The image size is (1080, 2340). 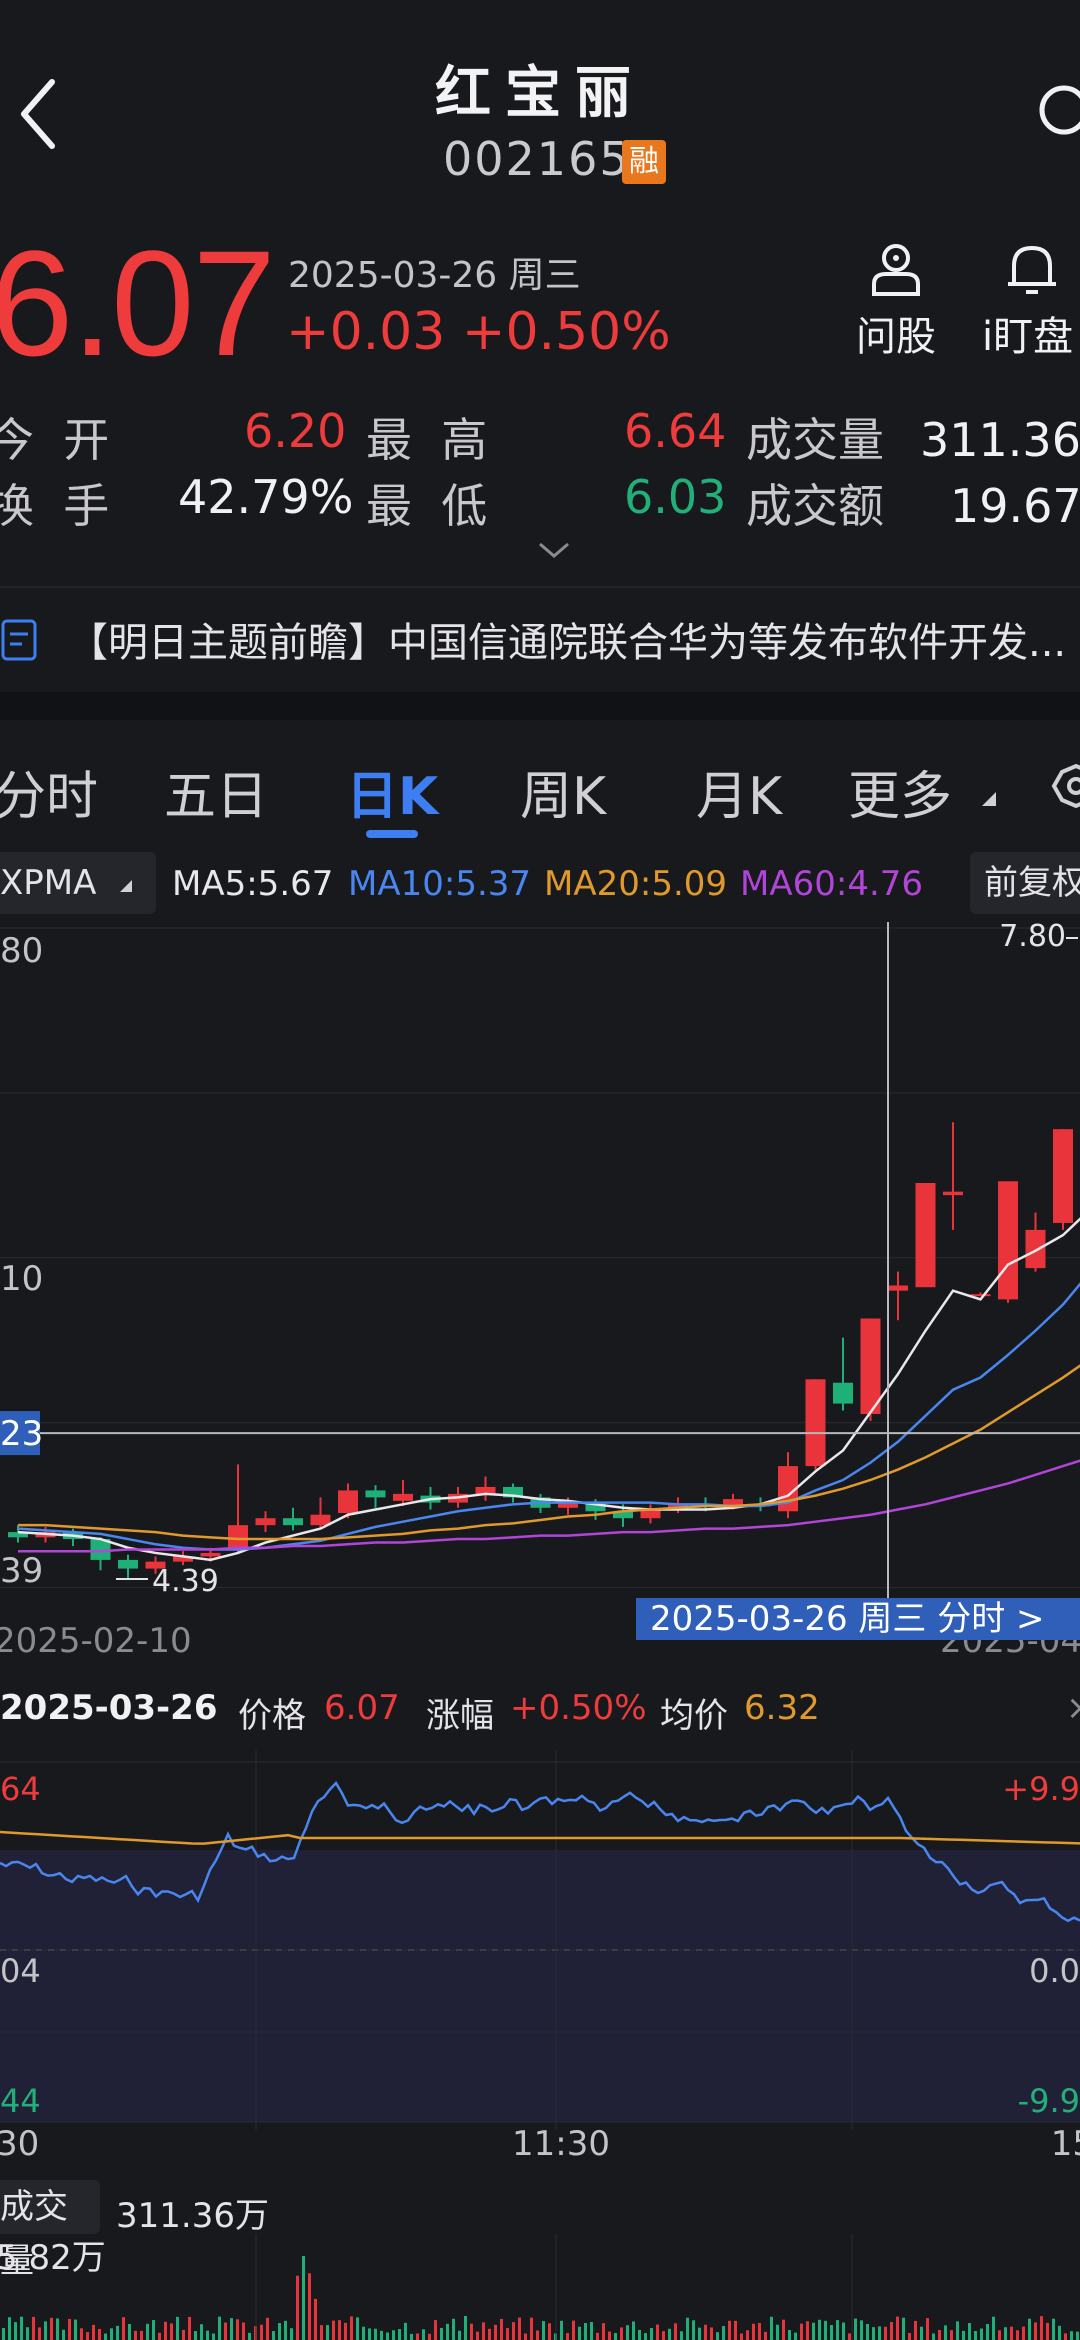 I want to click on settings-icon, so click(x=1063, y=790).